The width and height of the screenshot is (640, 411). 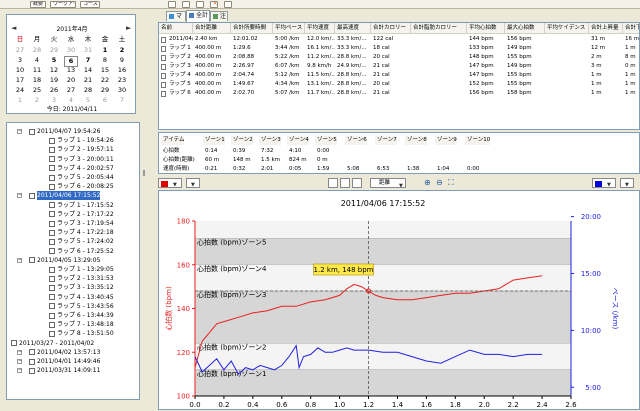 What do you see at coordinates (85, 241) in the screenshot?
I see `tree-lap-item: ラップ 5 - 17:24:02` at bounding box center [85, 241].